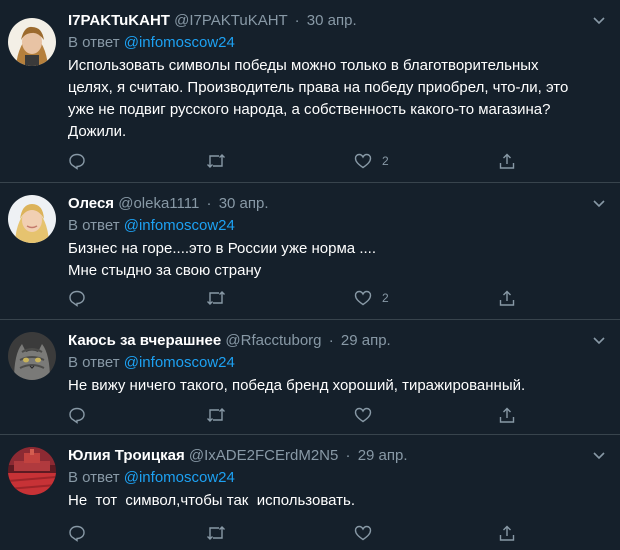 The width and height of the screenshot is (620, 550). Describe the element at coordinates (97, 131) in the screenshot. I see `tweet-text-line: Дожили.` at that location.